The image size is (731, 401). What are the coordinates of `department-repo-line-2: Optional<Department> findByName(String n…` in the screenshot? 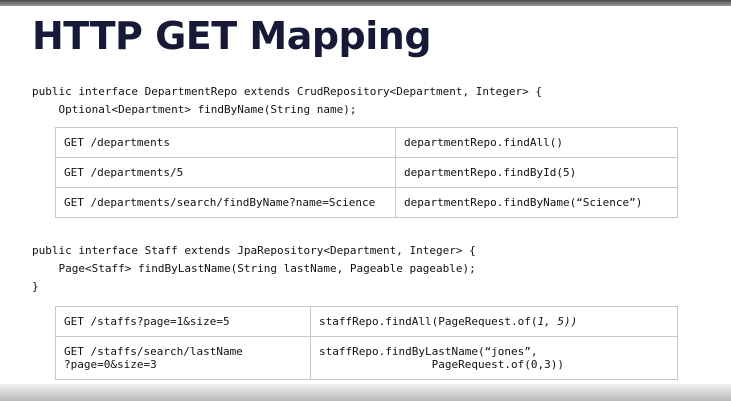 It's located at (194, 109).